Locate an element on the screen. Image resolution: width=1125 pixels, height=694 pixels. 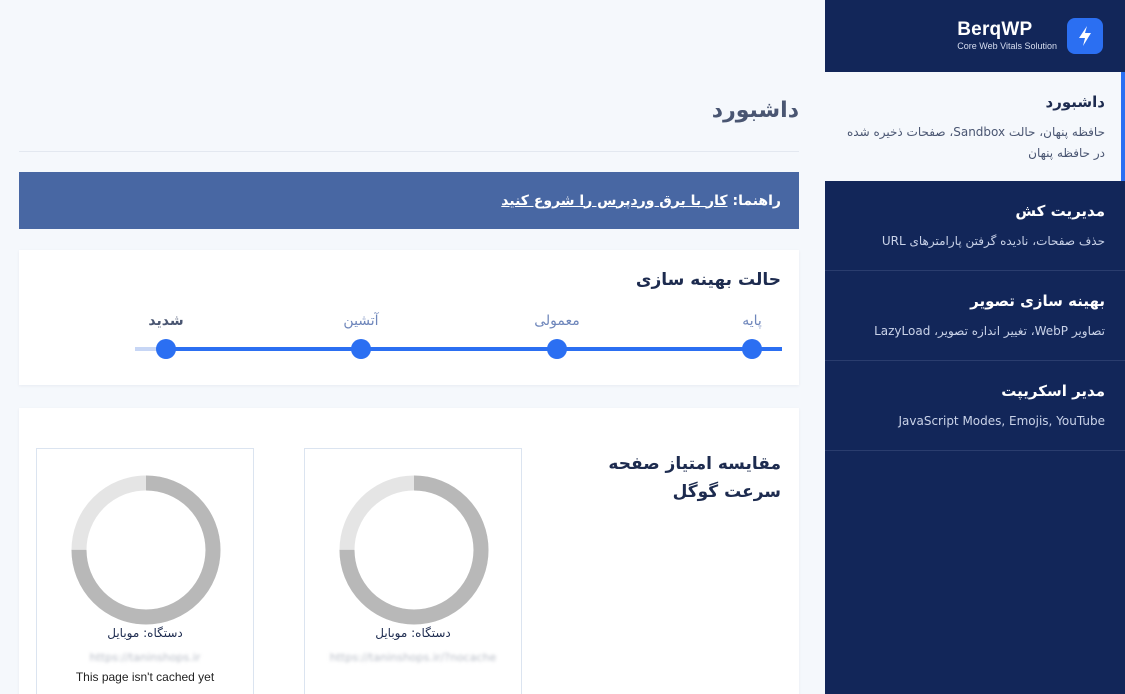
brand: BerqWP Core Web Vitals Solution is located at coordinates (975, 36).